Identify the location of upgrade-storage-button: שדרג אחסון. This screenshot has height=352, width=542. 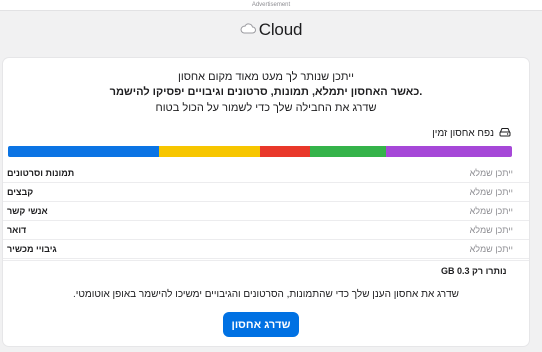
(261, 324).